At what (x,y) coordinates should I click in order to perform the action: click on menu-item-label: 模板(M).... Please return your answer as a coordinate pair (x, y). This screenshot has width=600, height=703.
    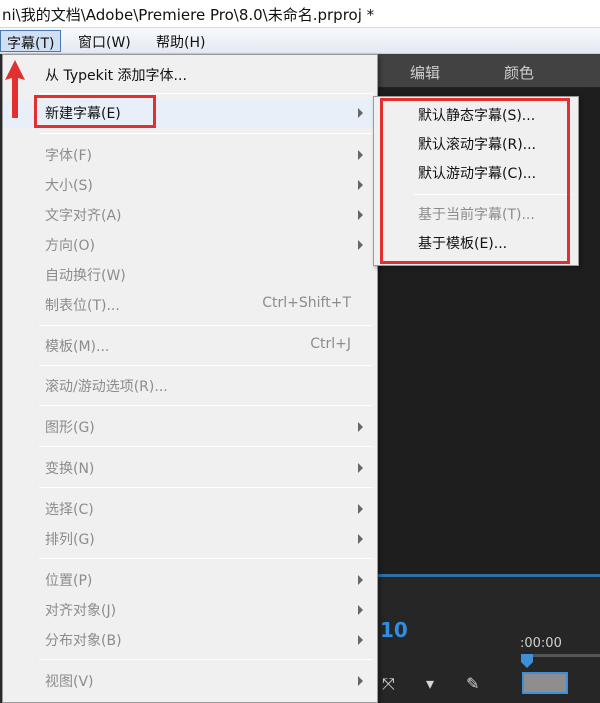
    Looking at the image, I should click on (77, 347).